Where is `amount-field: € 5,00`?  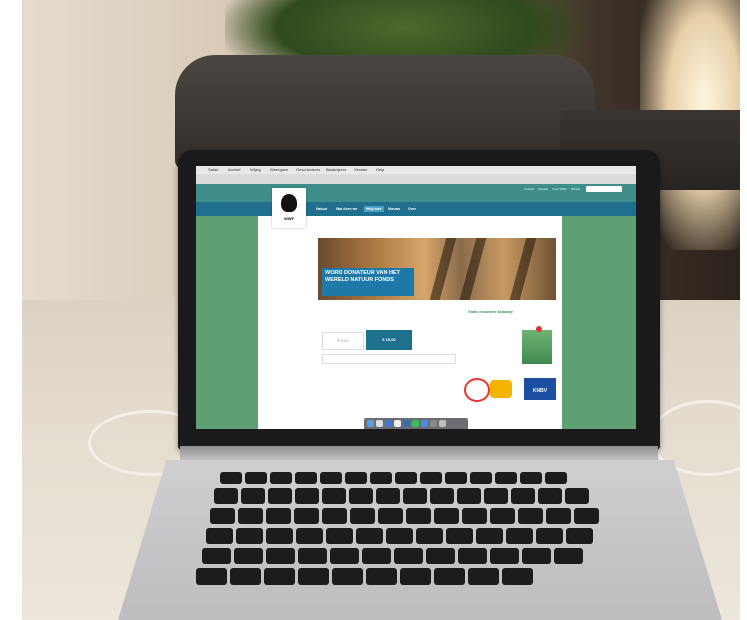 amount-field: € 5,00 is located at coordinates (343, 341).